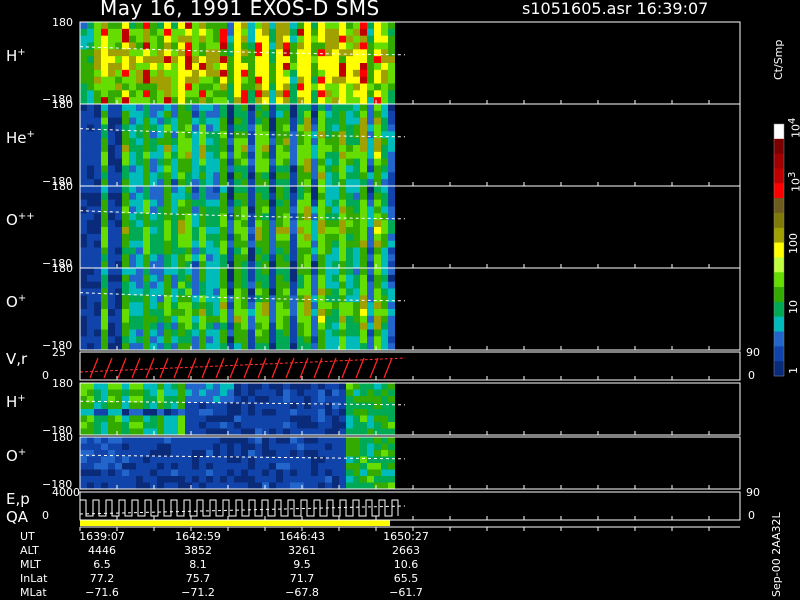  What do you see at coordinates (198, 564) in the screenshot?
I see `orbit-cell: 8.1` at bounding box center [198, 564].